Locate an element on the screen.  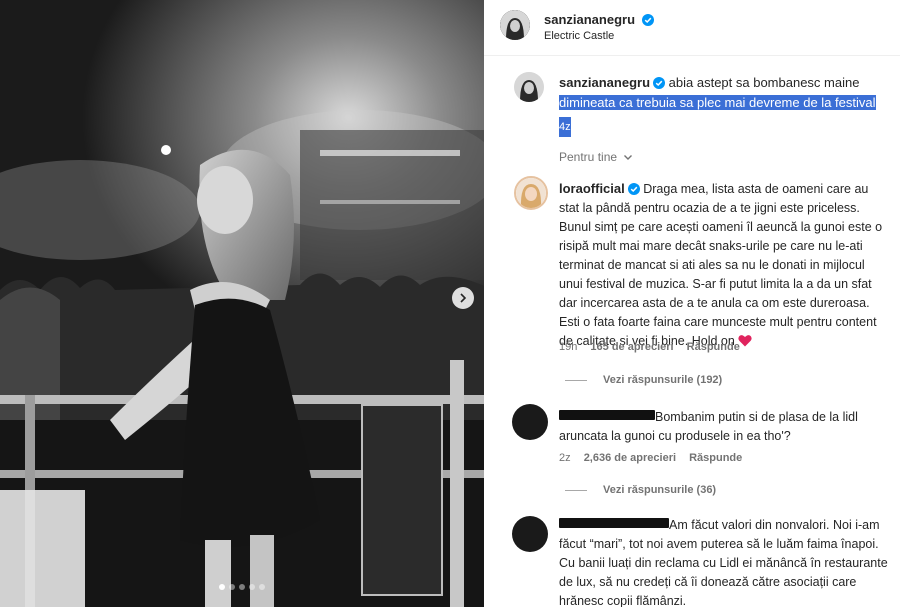
caption-timestamp: 4z is located at coordinates (565, 127).